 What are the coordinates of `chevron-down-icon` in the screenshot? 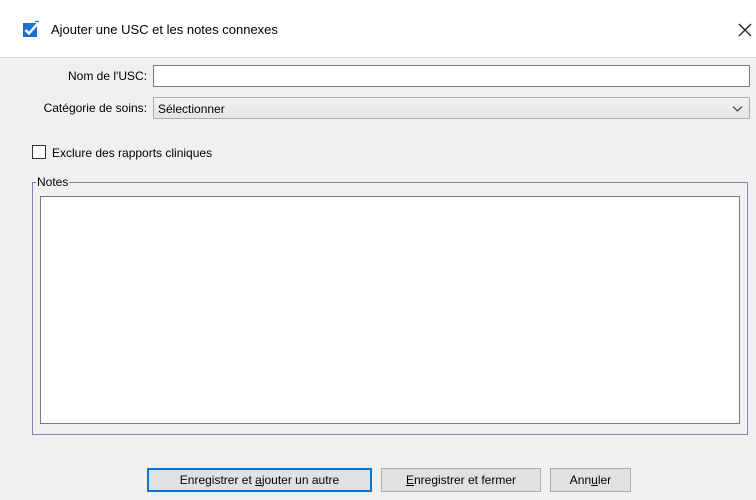 It's located at (737, 109).